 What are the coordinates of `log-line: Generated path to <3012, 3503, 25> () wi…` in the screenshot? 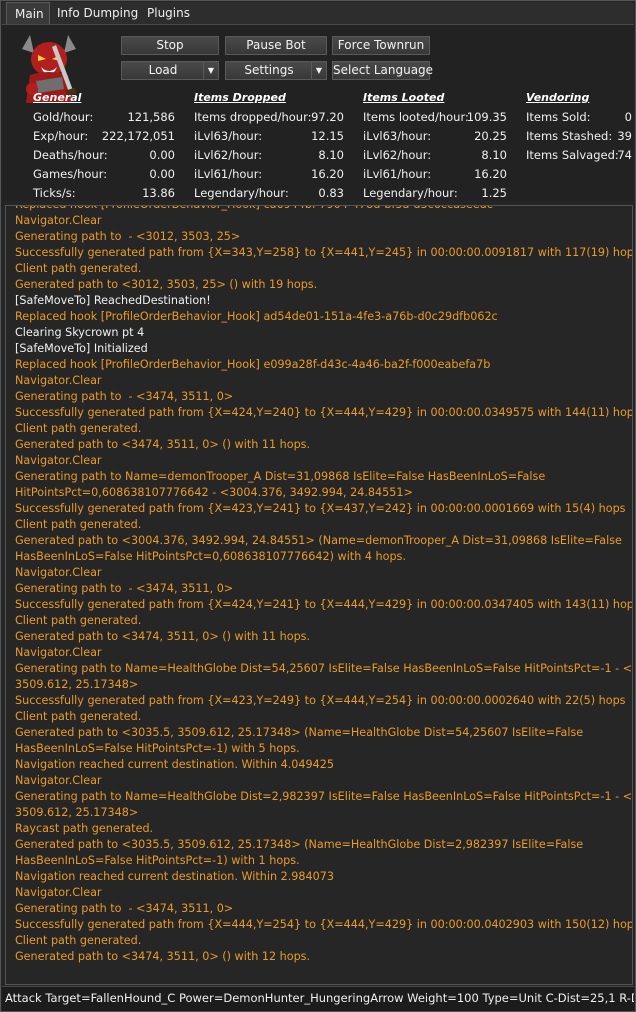 It's located at (166, 284).